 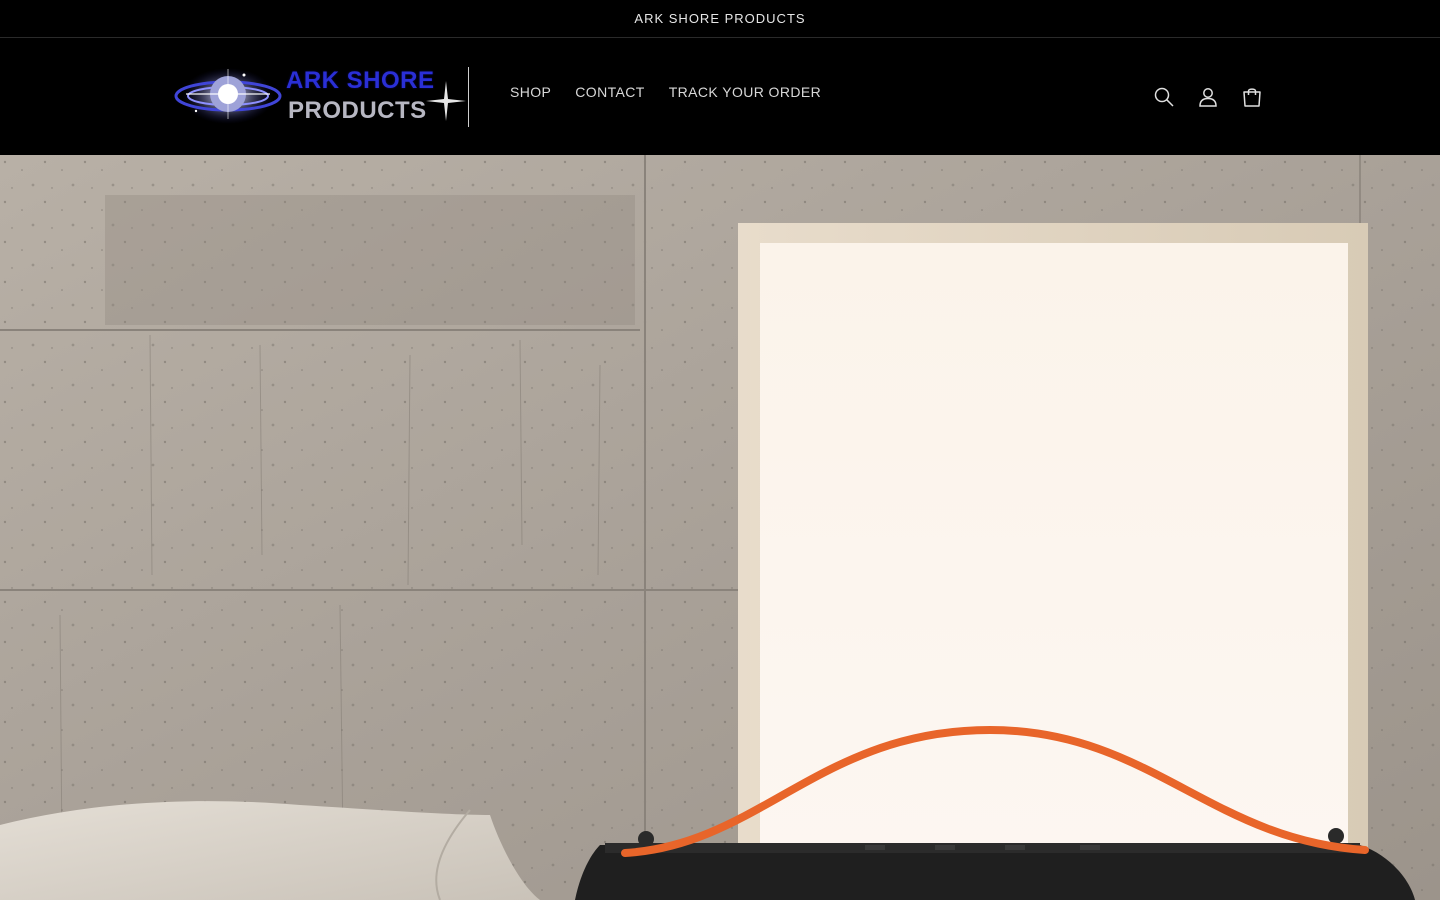 What do you see at coordinates (530, 92) in the screenshot?
I see `nav-item-shop: SHOP` at bounding box center [530, 92].